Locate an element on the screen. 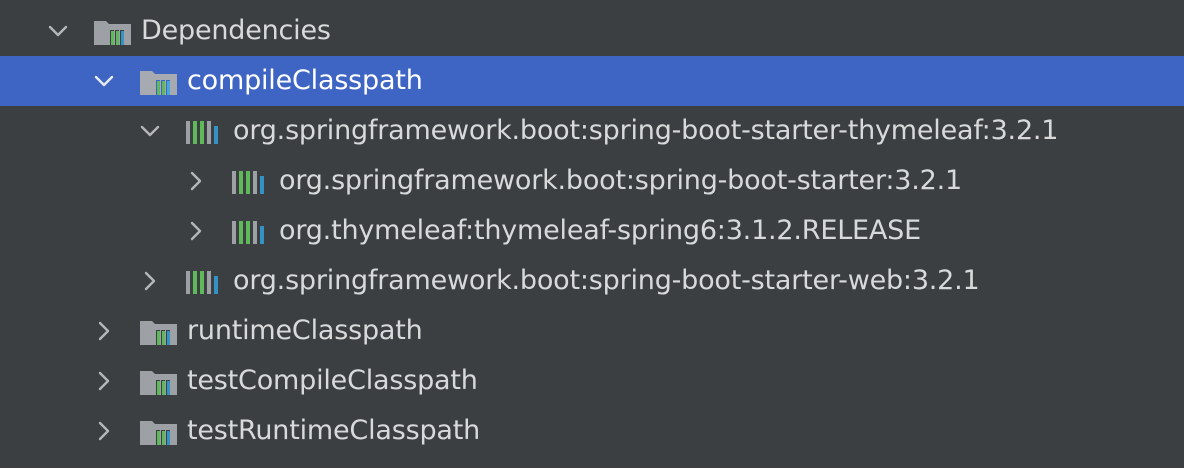 This screenshot has height=468, width=1184. tree-node-test-runtime-classpath: testRuntimeClasspath is located at coordinates (592, 431).